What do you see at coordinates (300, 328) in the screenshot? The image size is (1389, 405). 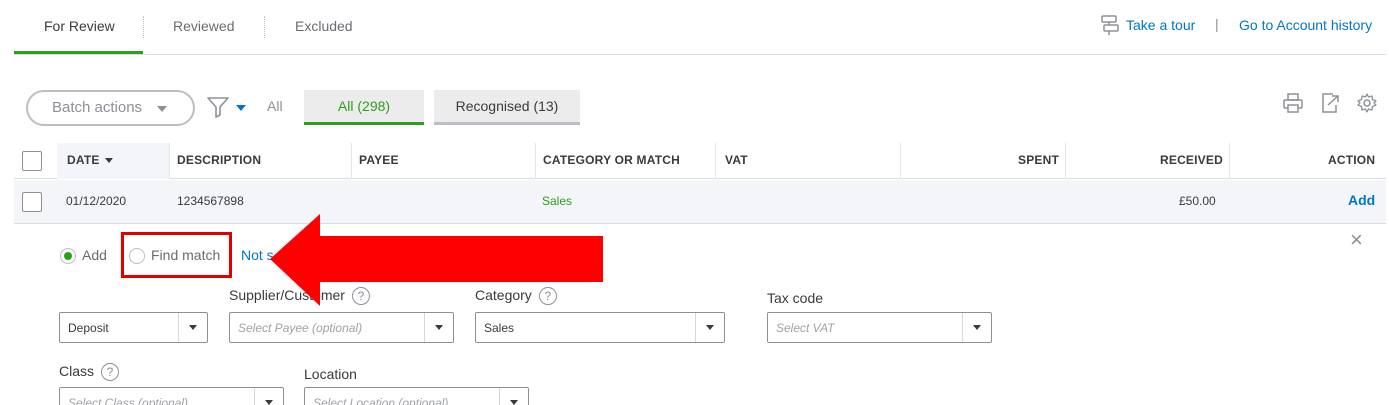 I see `payee-placeholder: Select Payee (optional)` at bounding box center [300, 328].